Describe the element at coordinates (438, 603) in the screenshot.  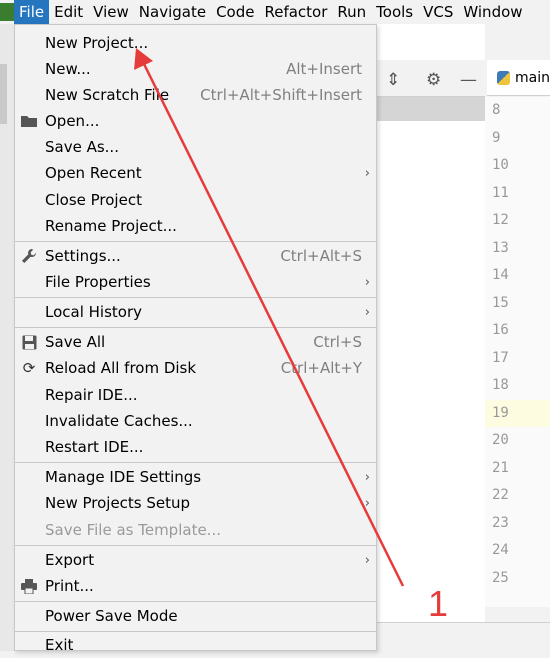
I see `annotation-number: 1` at that location.